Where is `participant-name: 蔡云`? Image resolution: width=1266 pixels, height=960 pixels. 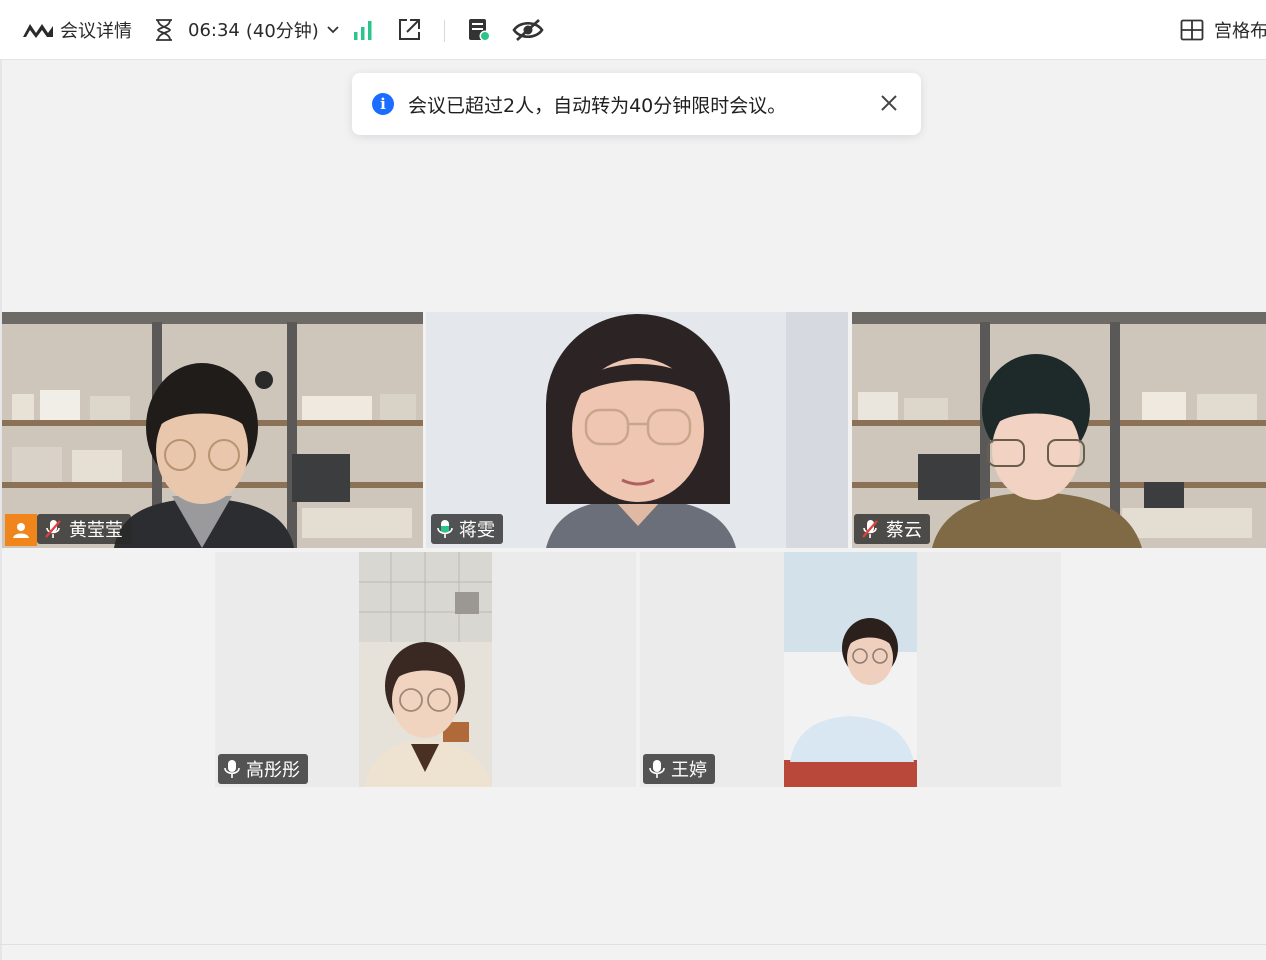 participant-name: 蔡云 is located at coordinates (904, 530).